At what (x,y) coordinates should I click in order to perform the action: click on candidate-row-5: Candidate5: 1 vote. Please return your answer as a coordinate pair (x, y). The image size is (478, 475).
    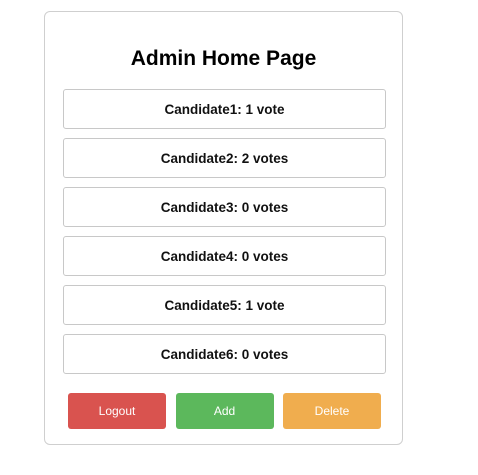
    Looking at the image, I should click on (224, 305).